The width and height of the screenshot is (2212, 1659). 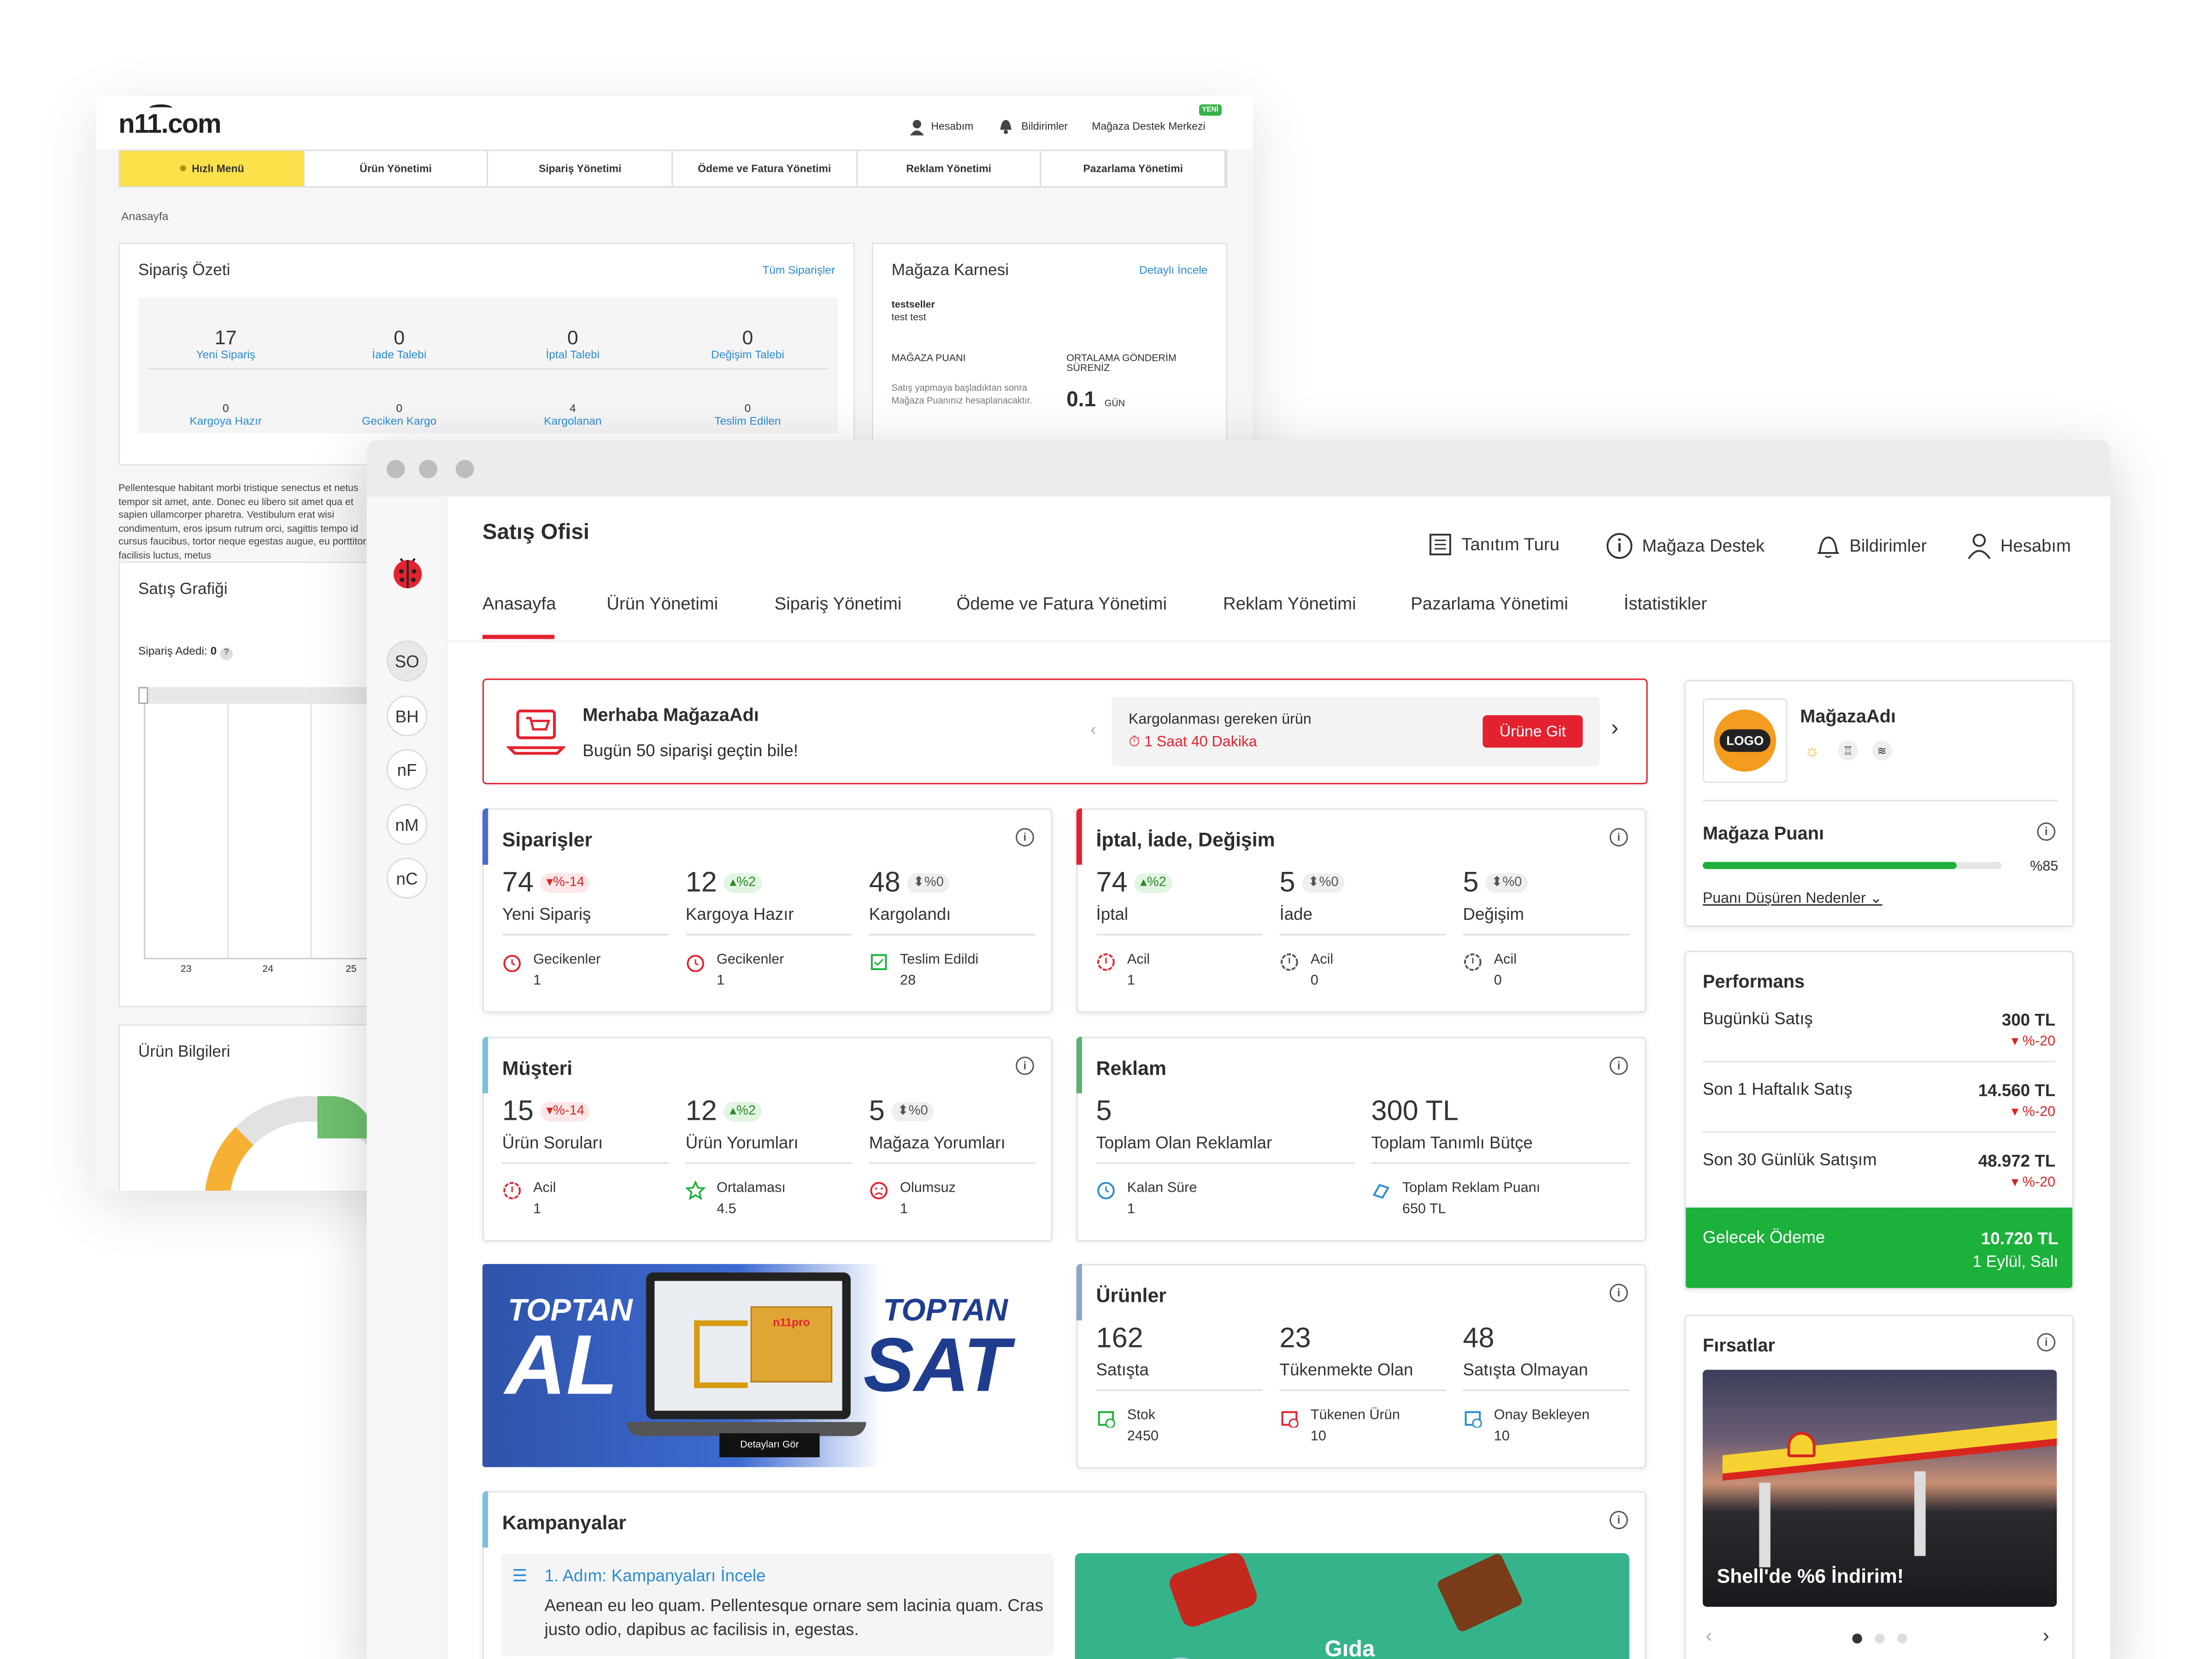 I want to click on ship-time-label: ORTALAMA GÖNDERİM SÜRENİZ, so click(x=1121, y=364).